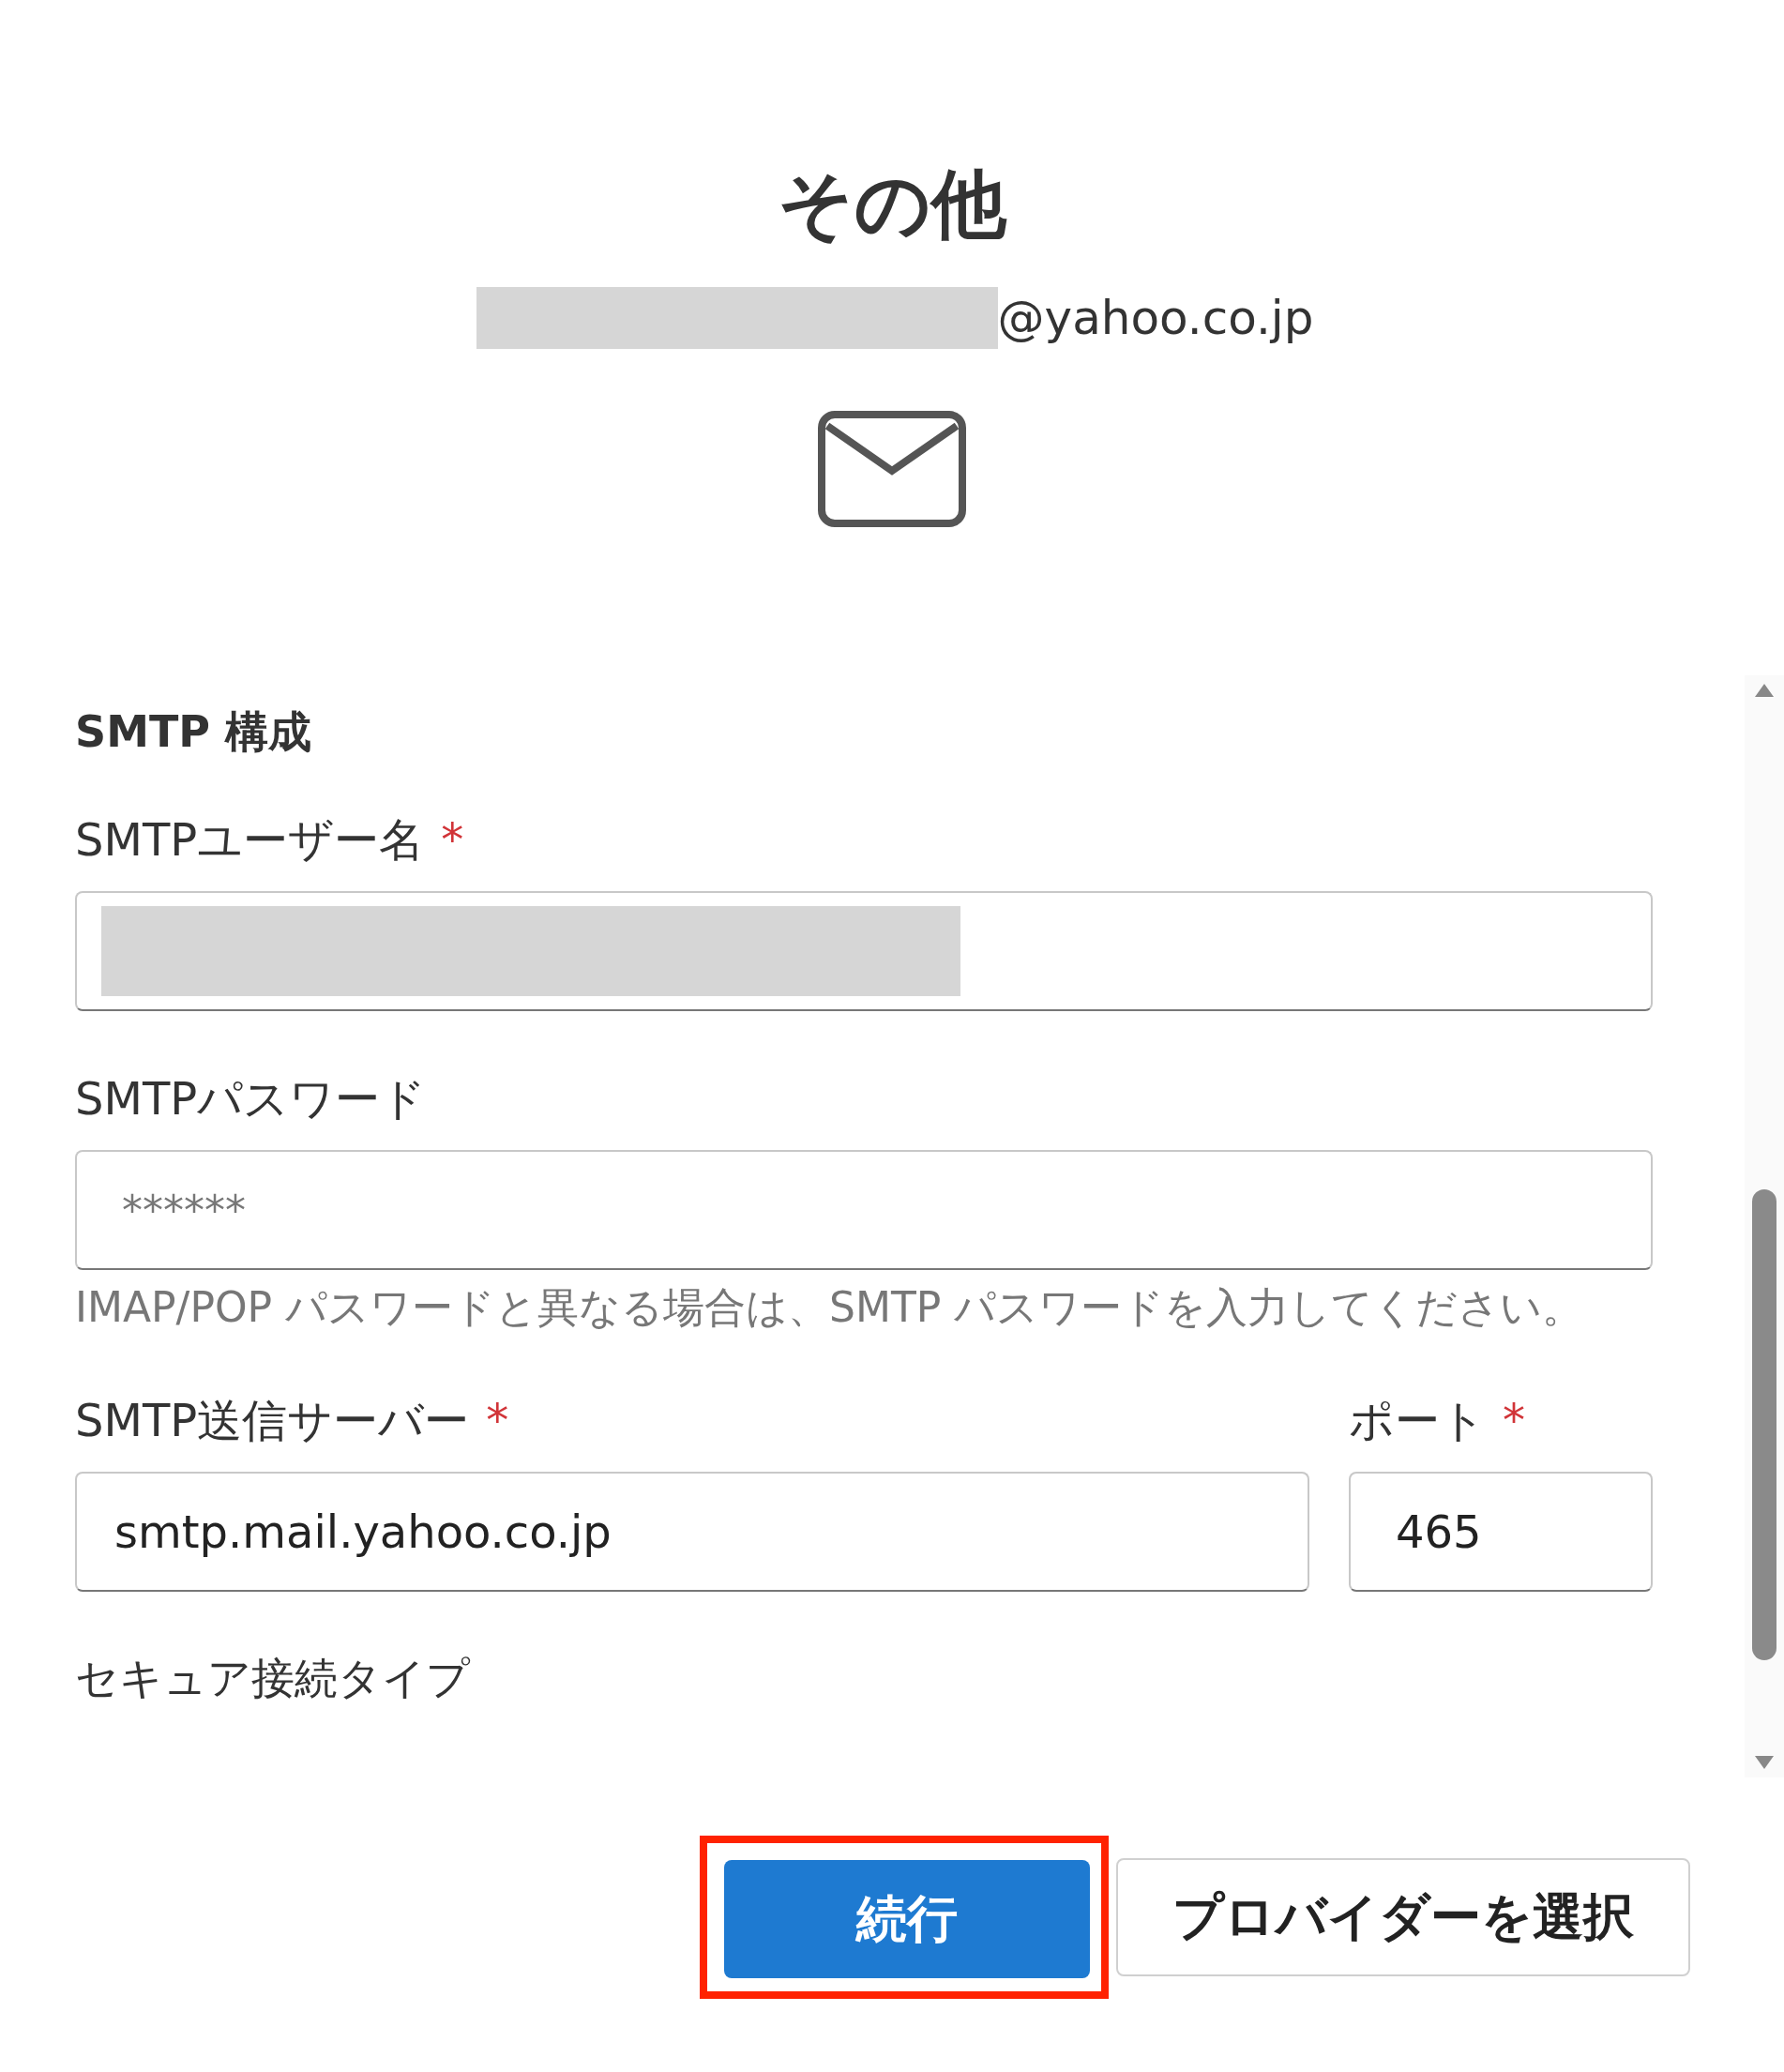 The height and width of the screenshot is (2072, 1784). I want to click on envelope-icon, so click(892, 469).